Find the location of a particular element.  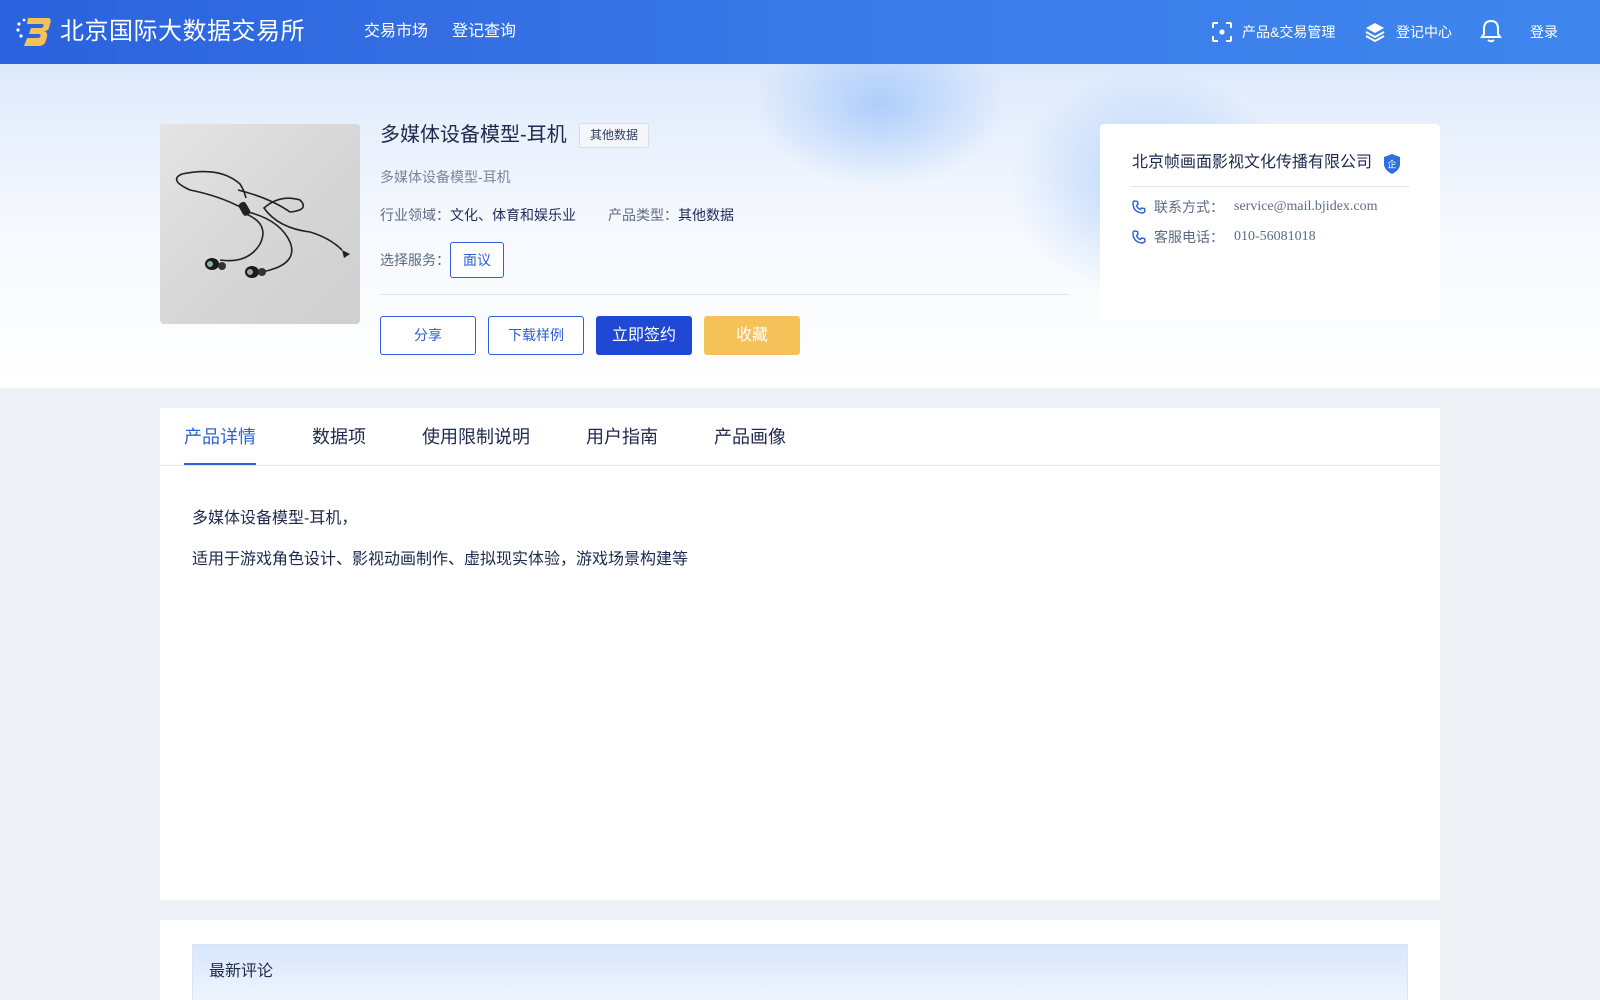

service-label: 选择服务： is located at coordinates (415, 260).